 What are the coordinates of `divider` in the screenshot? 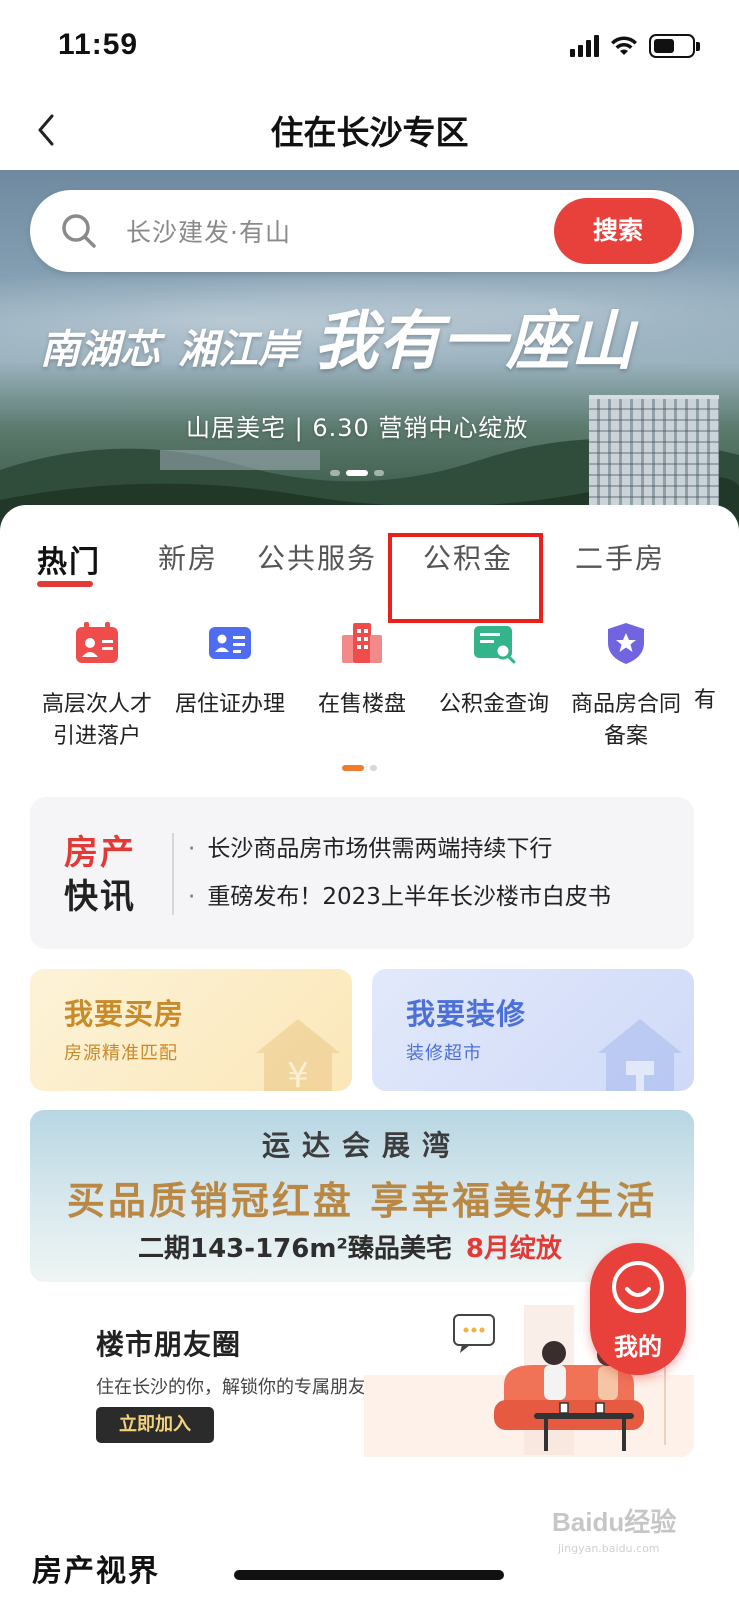 It's located at (173, 874).